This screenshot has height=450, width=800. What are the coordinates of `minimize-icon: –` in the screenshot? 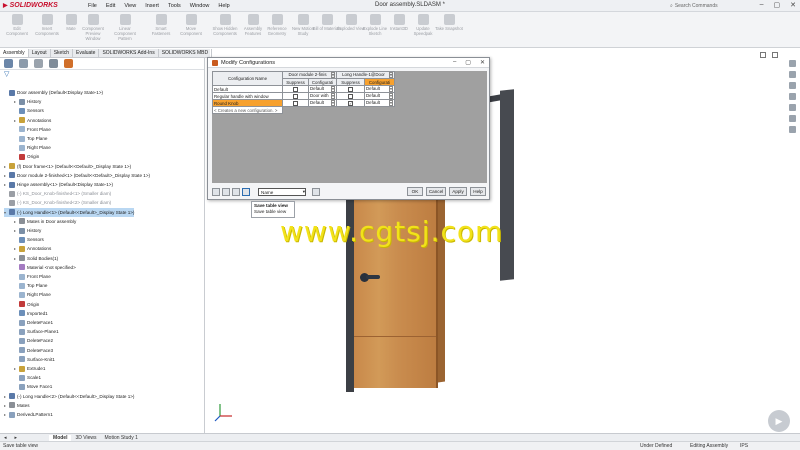 It's located at (762, 5).